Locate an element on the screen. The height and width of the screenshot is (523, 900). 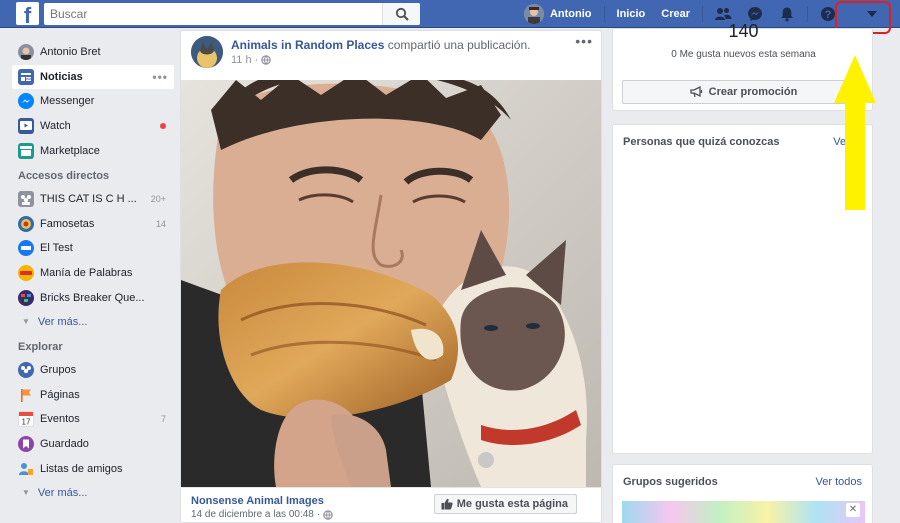
profile-name: Antonio is located at coordinates (570, 14).